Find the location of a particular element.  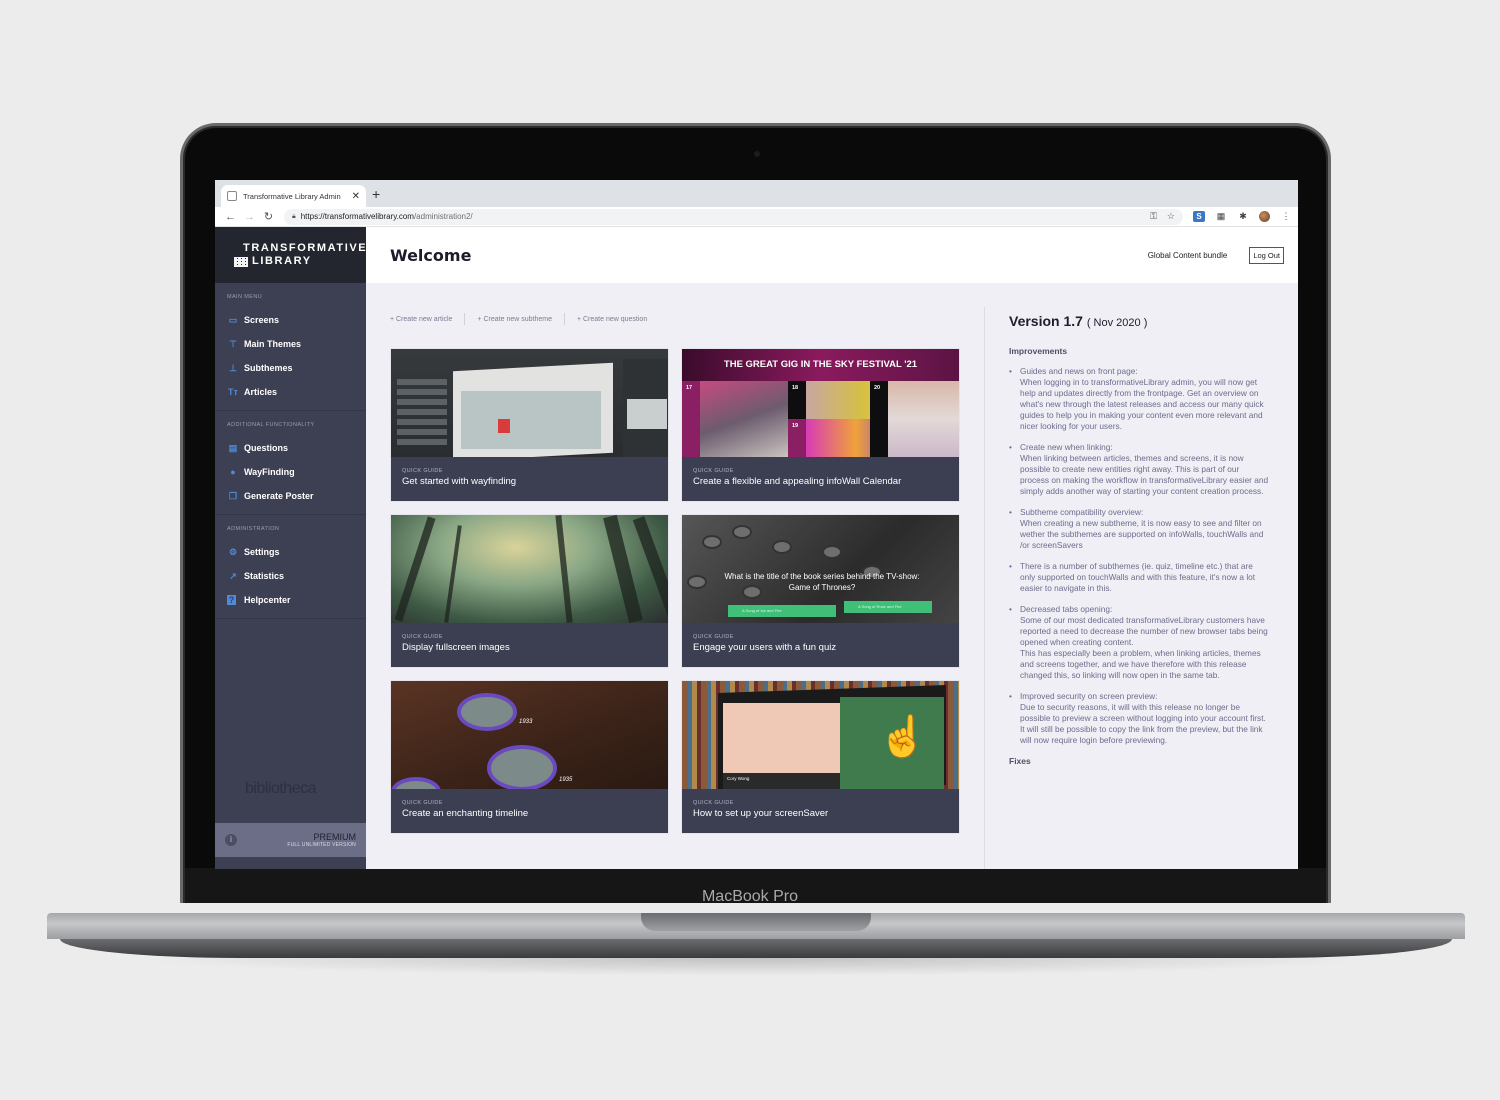

sidebar-item-questions: ▤ Questions is located at coordinates (290, 448).